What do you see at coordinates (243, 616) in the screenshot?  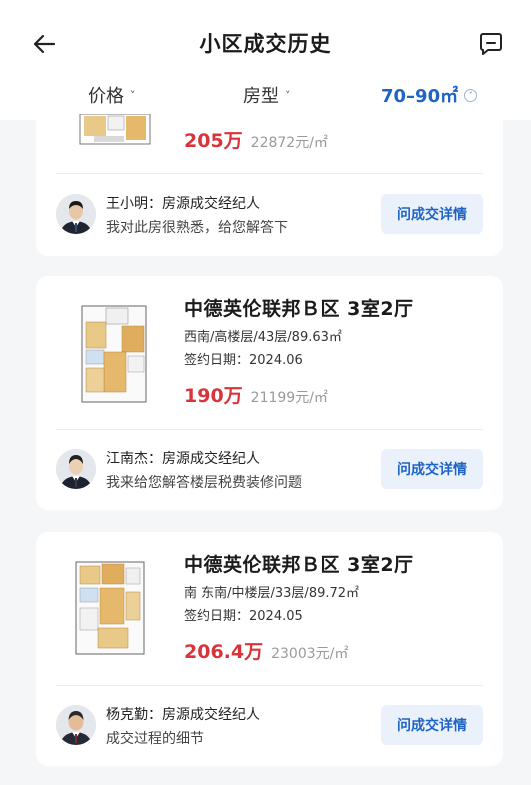 I see `sign-date: 签约日期：2024.05` at bounding box center [243, 616].